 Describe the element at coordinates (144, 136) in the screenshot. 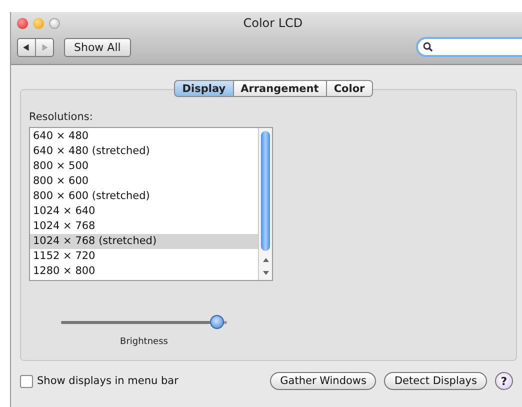

I see `resolution-item: 640 × 480` at that location.